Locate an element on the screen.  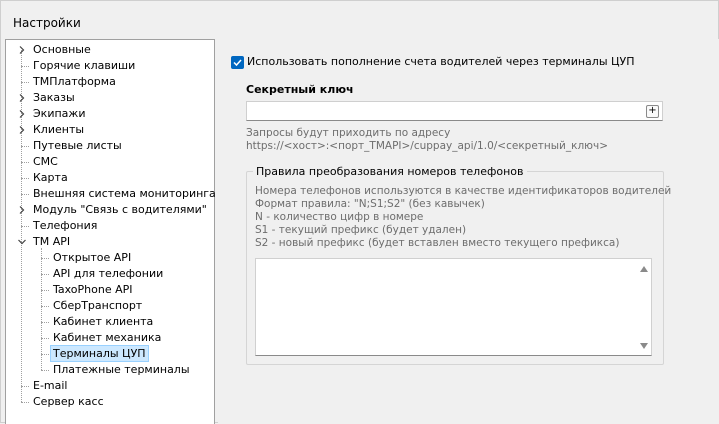
tree-item-label: TM API is located at coordinates (52, 241).